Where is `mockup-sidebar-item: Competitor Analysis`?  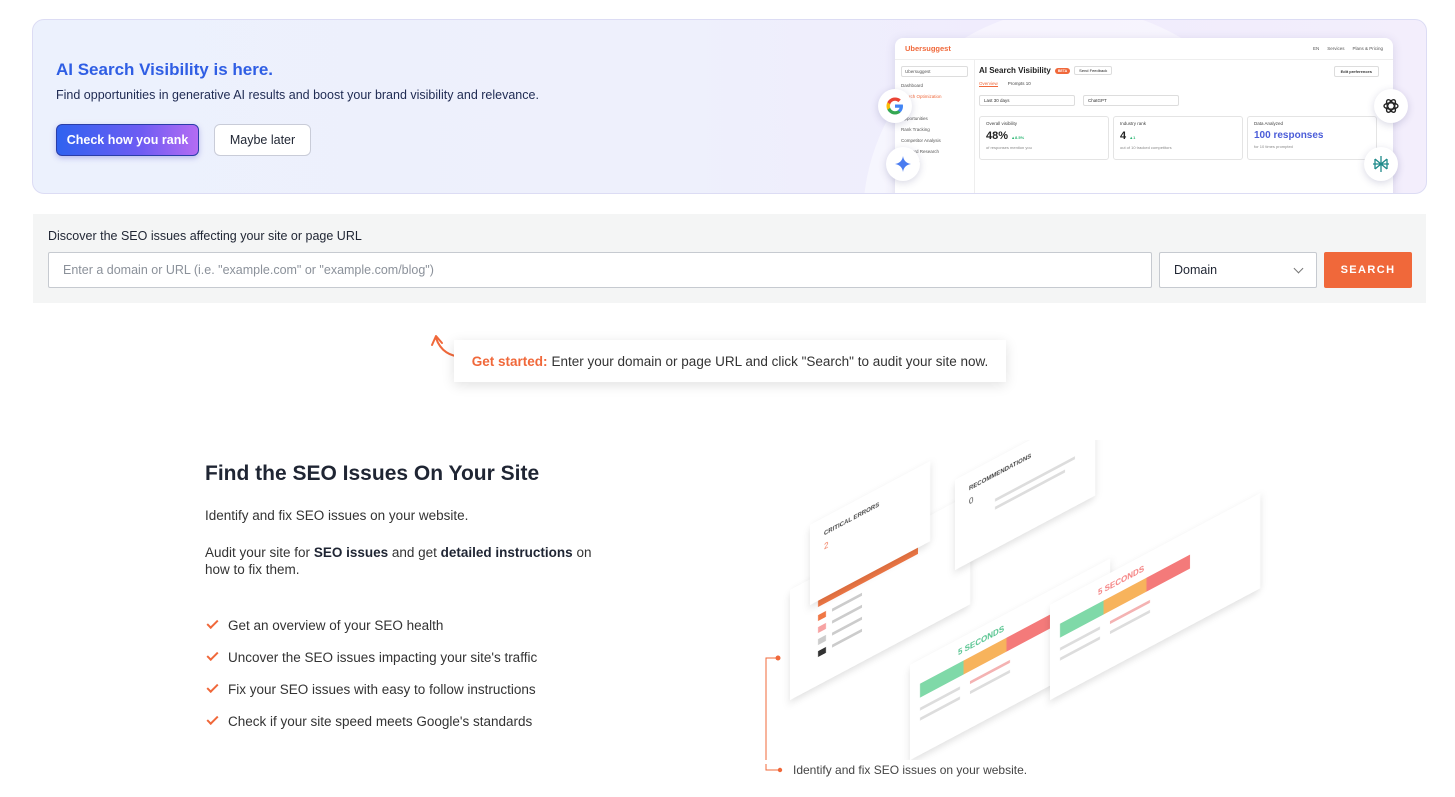 mockup-sidebar-item: Competitor Analysis is located at coordinates (921, 140).